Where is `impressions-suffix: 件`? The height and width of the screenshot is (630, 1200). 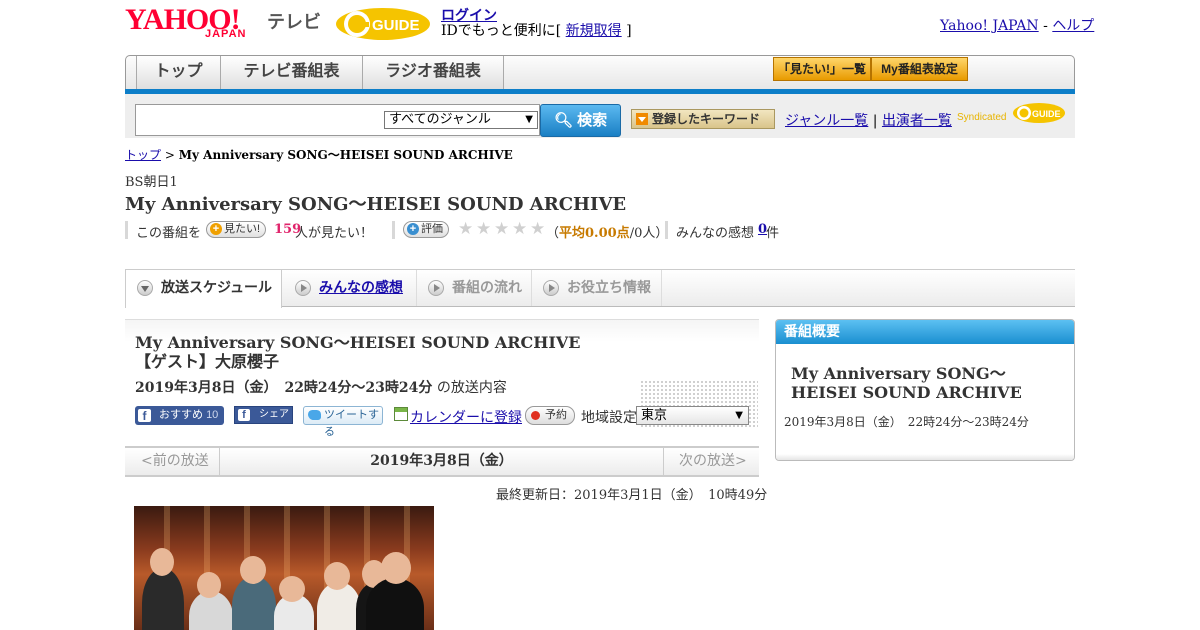
impressions-suffix: 件 is located at coordinates (773, 233).